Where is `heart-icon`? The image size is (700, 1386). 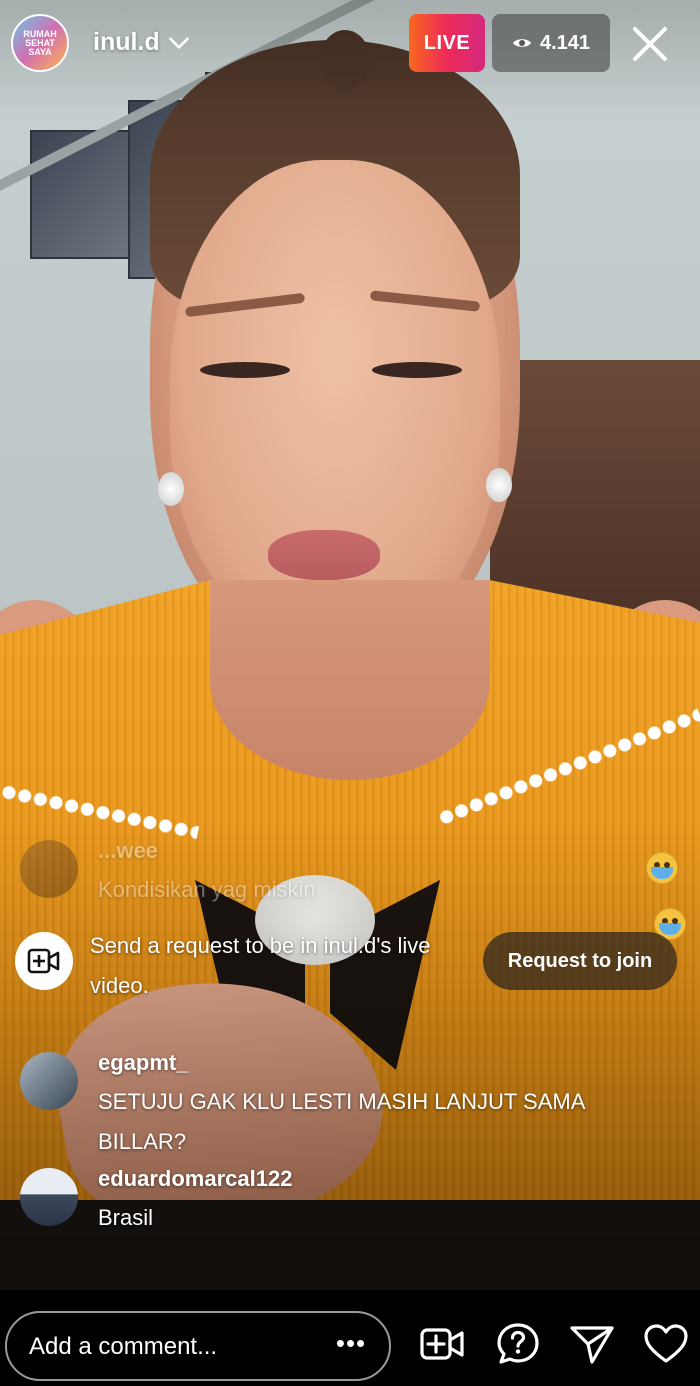 heart-icon is located at coordinates (666, 1344).